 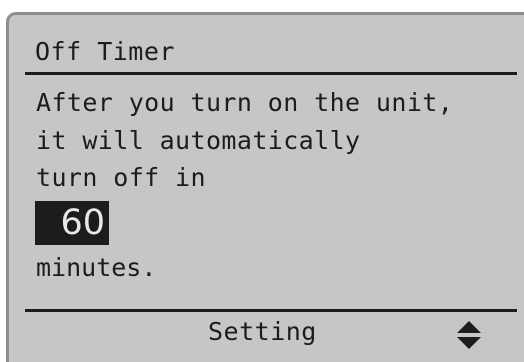 What do you see at coordinates (271, 310) in the screenshot?
I see `footer-divider` at bounding box center [271, 310].